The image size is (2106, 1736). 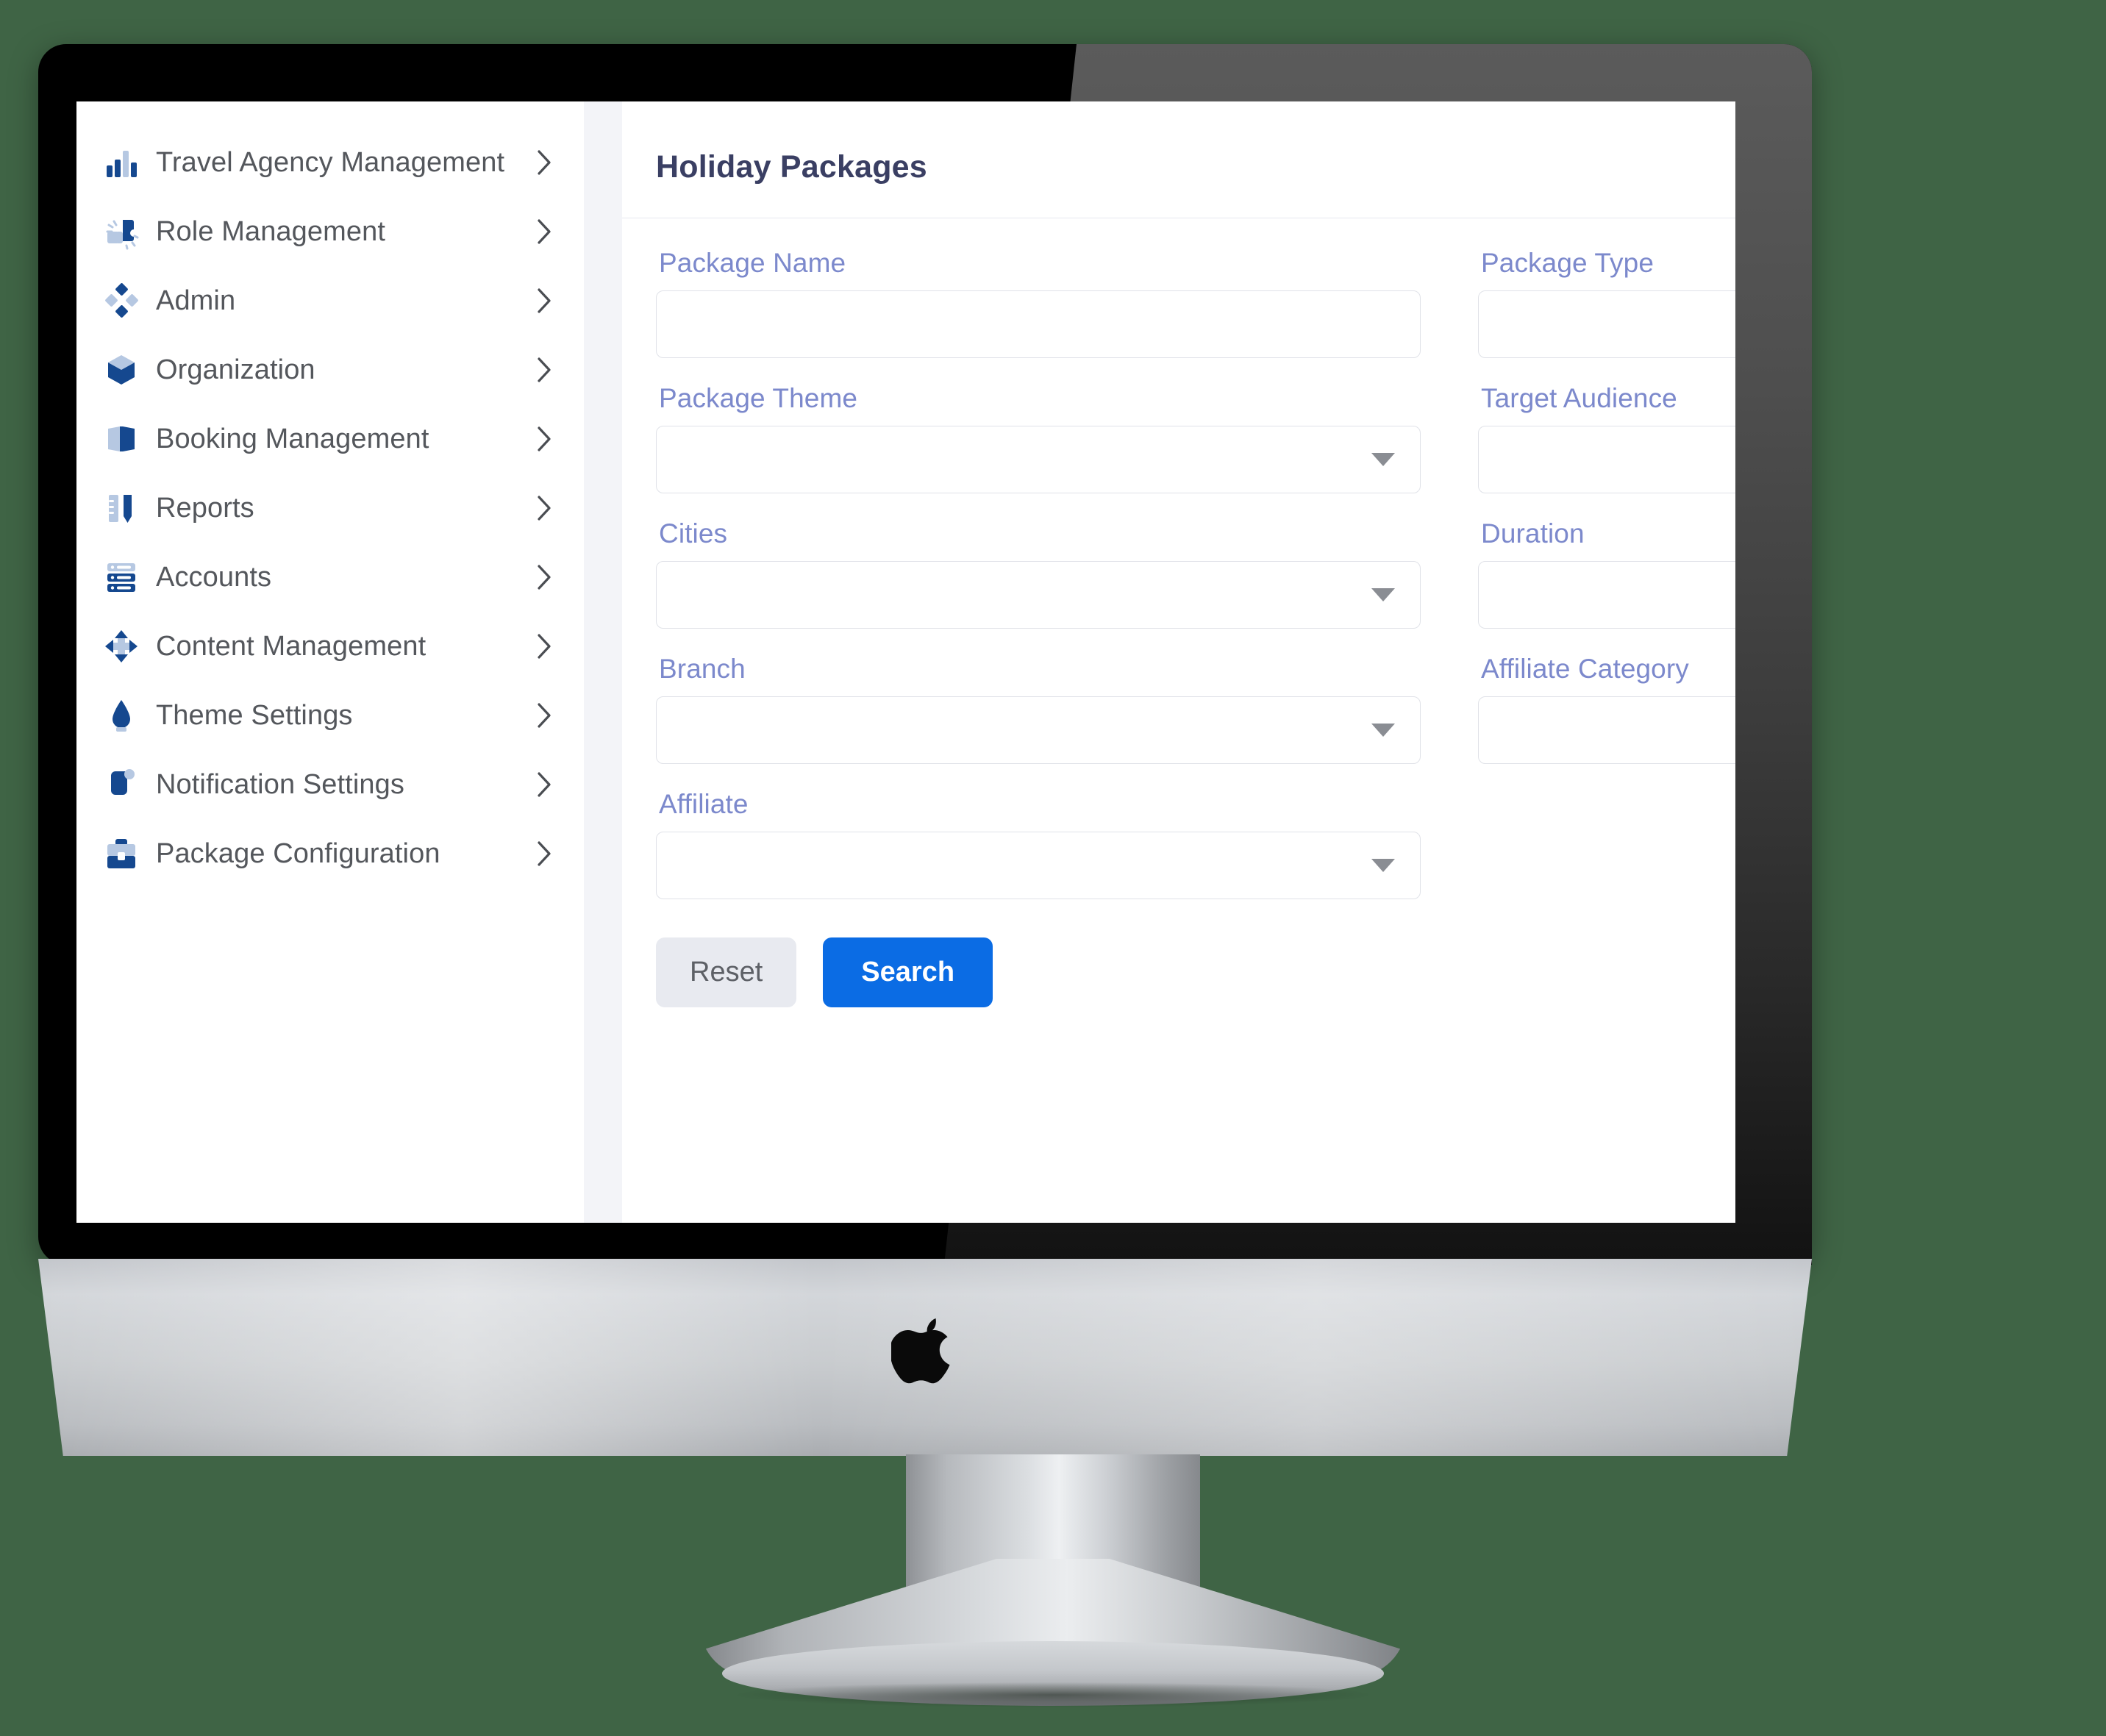 I want to click on affiliate-select, so click(x=1038, y=865).